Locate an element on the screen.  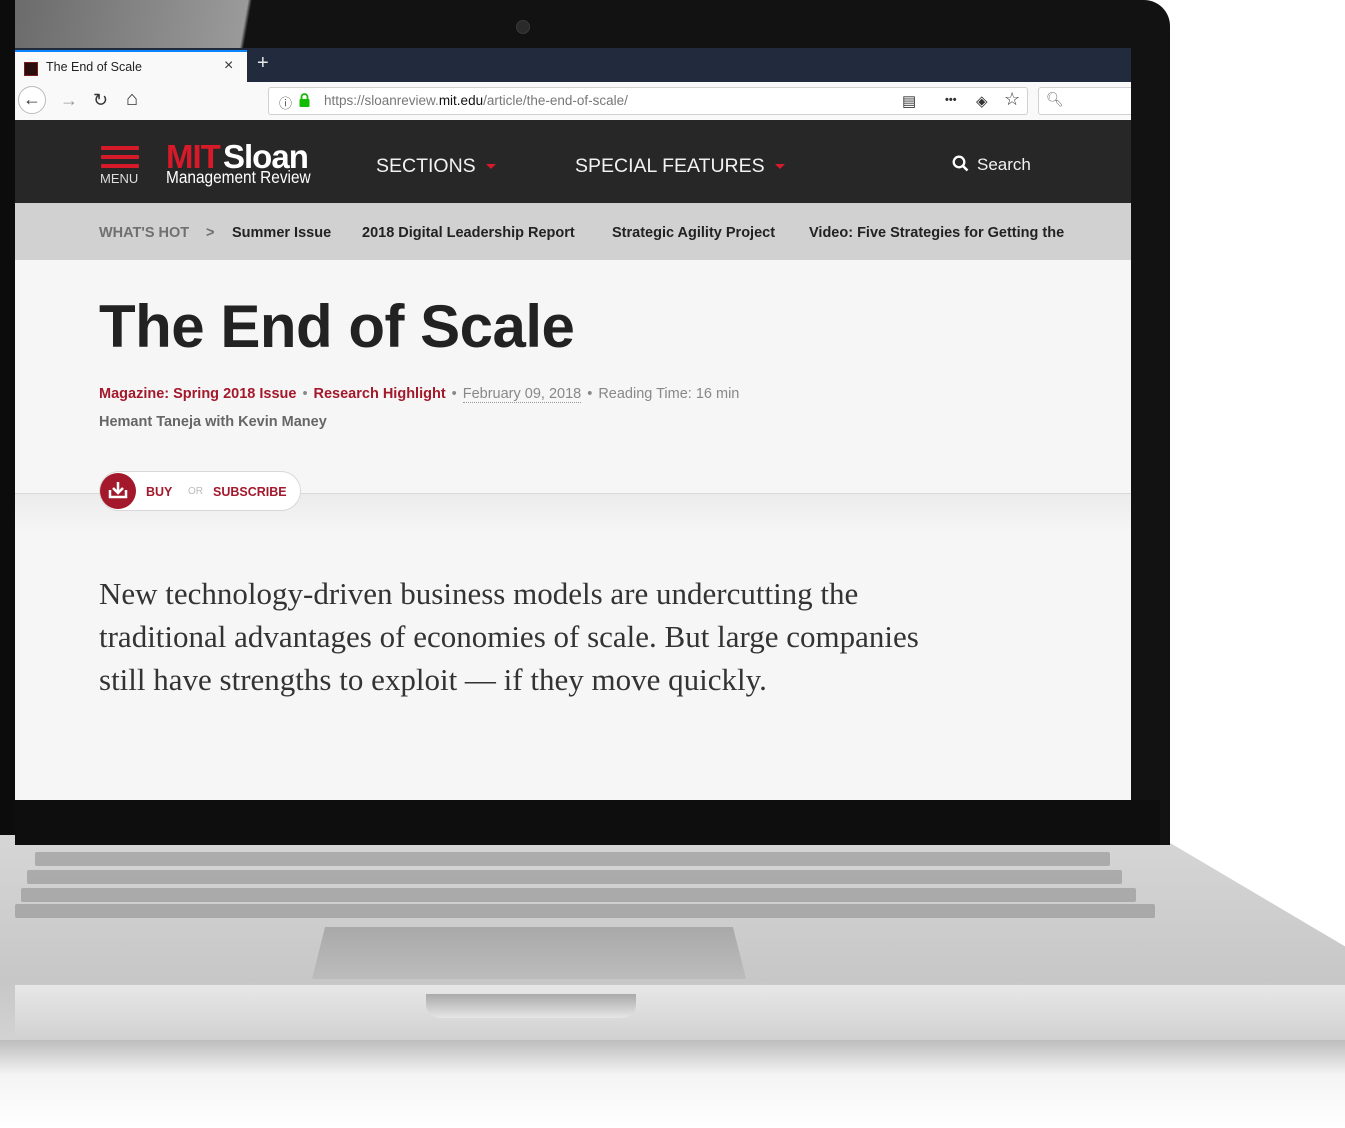
laptop-lid-shine is located at coordinates (205, 24).